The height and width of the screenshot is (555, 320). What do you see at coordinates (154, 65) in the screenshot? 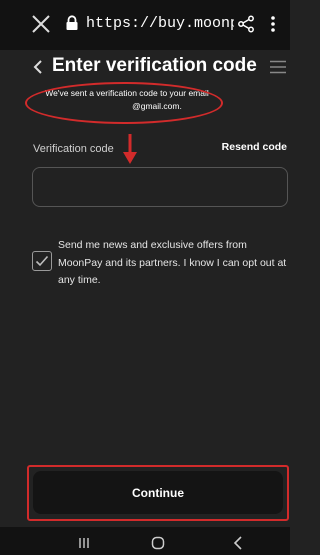
I see `page-title: Enter verification code` at bounding box center [154, 65].